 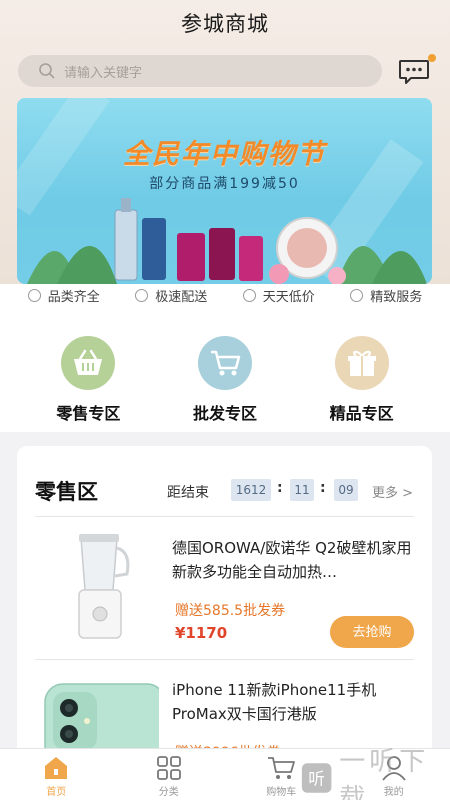 I want to click on product-name: iPhone 11新款iPhone11手机ProMax双卡国行港版, so click(x=274, y=702).